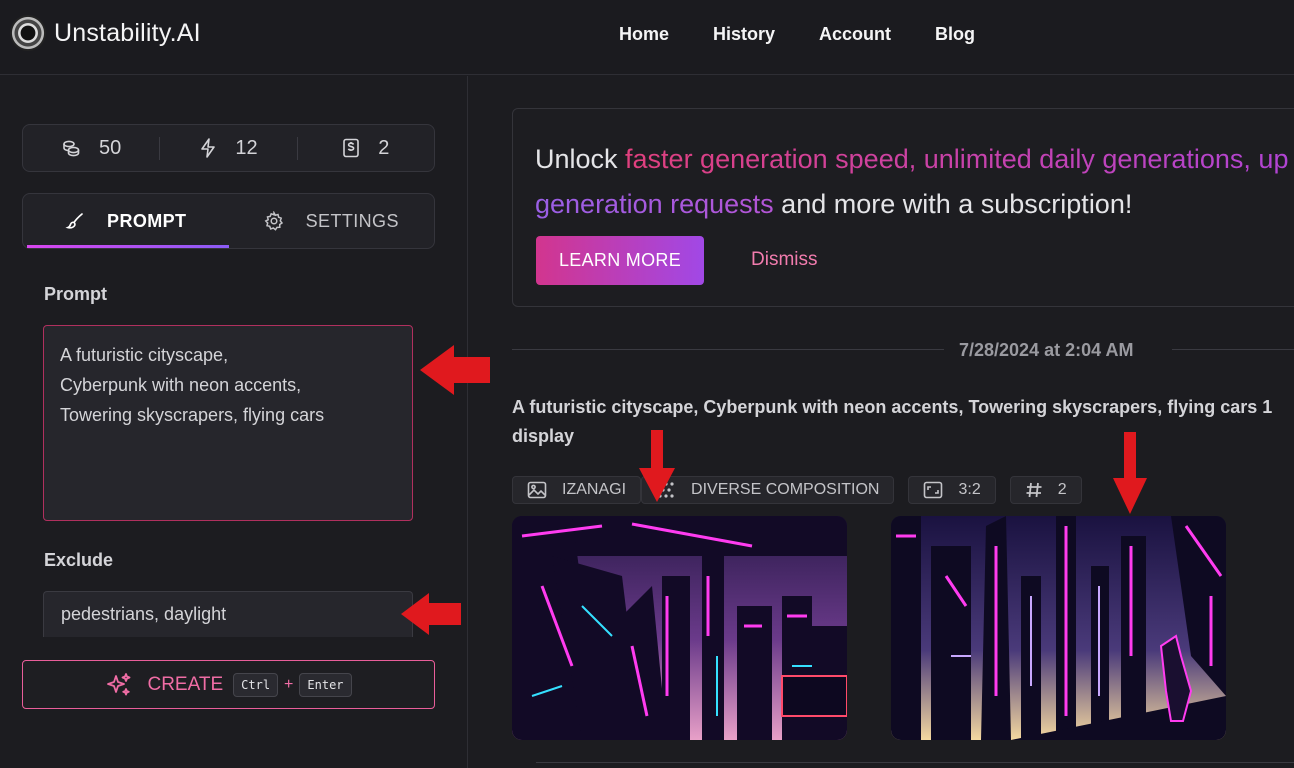  I want to click on brush-icon, so click(74, 221).